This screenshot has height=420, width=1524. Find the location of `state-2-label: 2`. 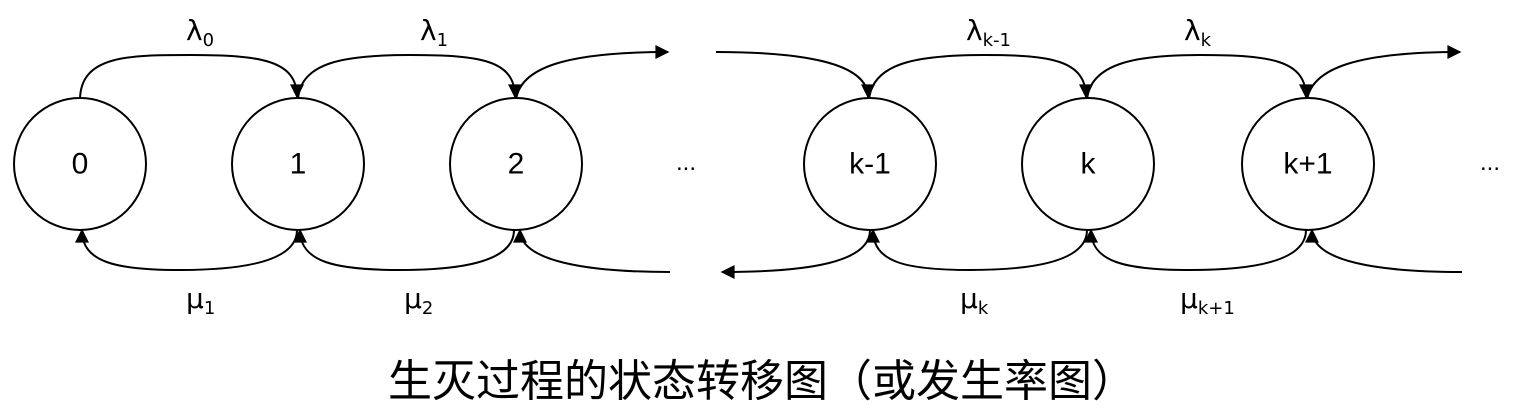

state-2-label: 2 is located at coordinates (516, 164).